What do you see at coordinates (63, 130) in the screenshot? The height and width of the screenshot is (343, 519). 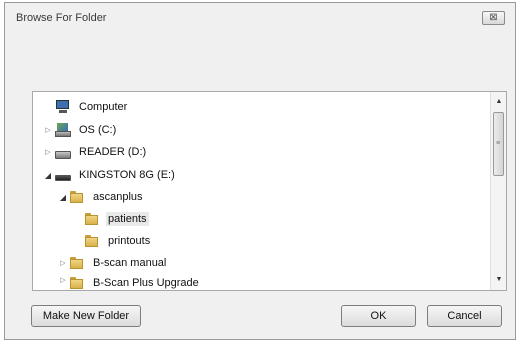 I see `hard-drive-icon` at bounding box center [63, 130].